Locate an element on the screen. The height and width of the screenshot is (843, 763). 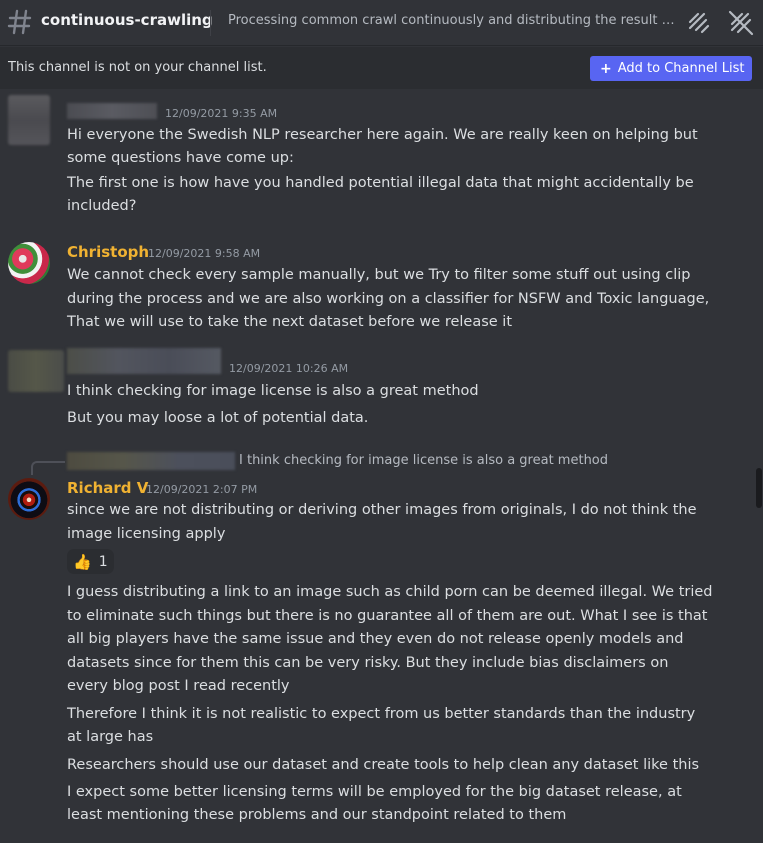
replied-author-redacted is located at coordinates (151, 461).